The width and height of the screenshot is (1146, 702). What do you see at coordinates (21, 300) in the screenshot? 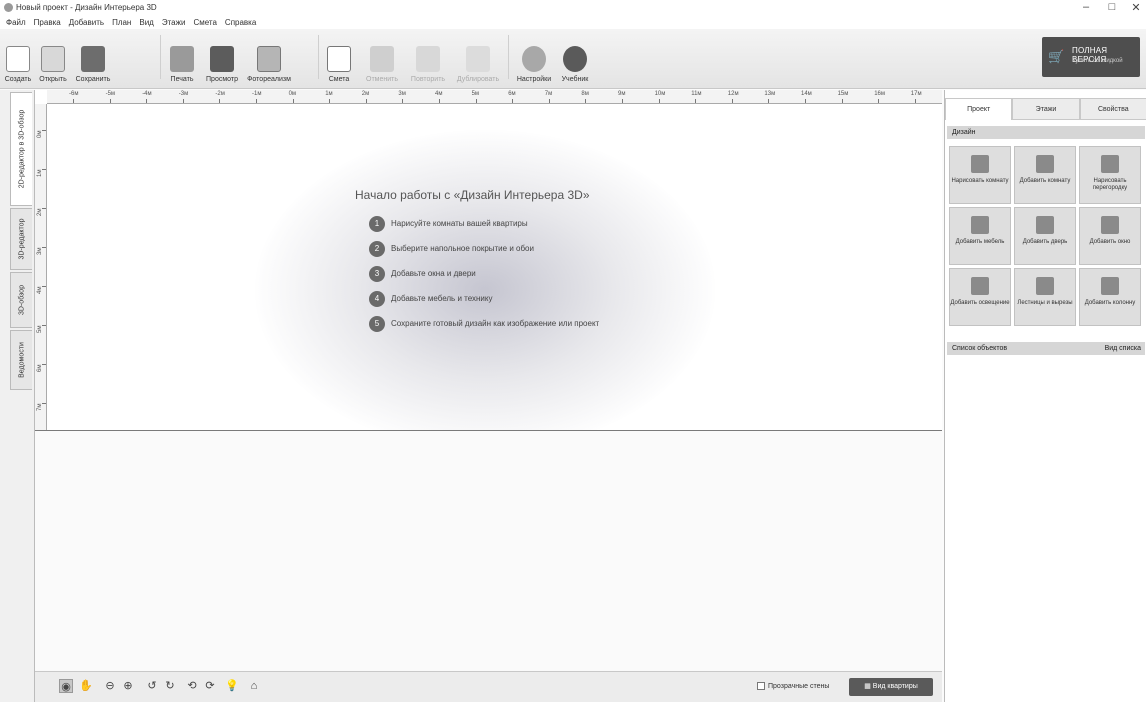
I see `tab-3d-view: 3D-обзор` at bounding box center [21, 300].